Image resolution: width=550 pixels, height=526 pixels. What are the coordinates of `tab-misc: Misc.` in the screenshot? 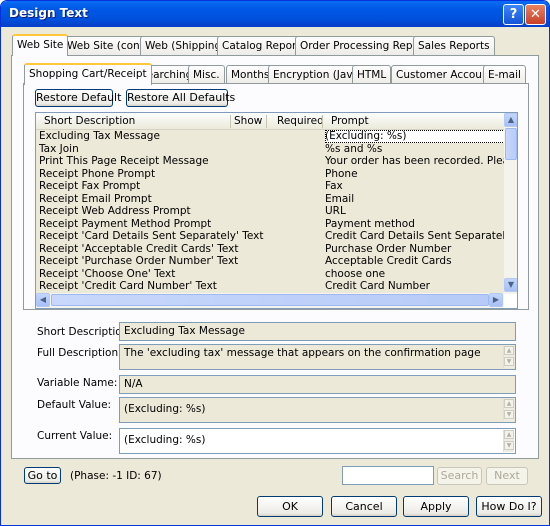 It's located at (206, 75).